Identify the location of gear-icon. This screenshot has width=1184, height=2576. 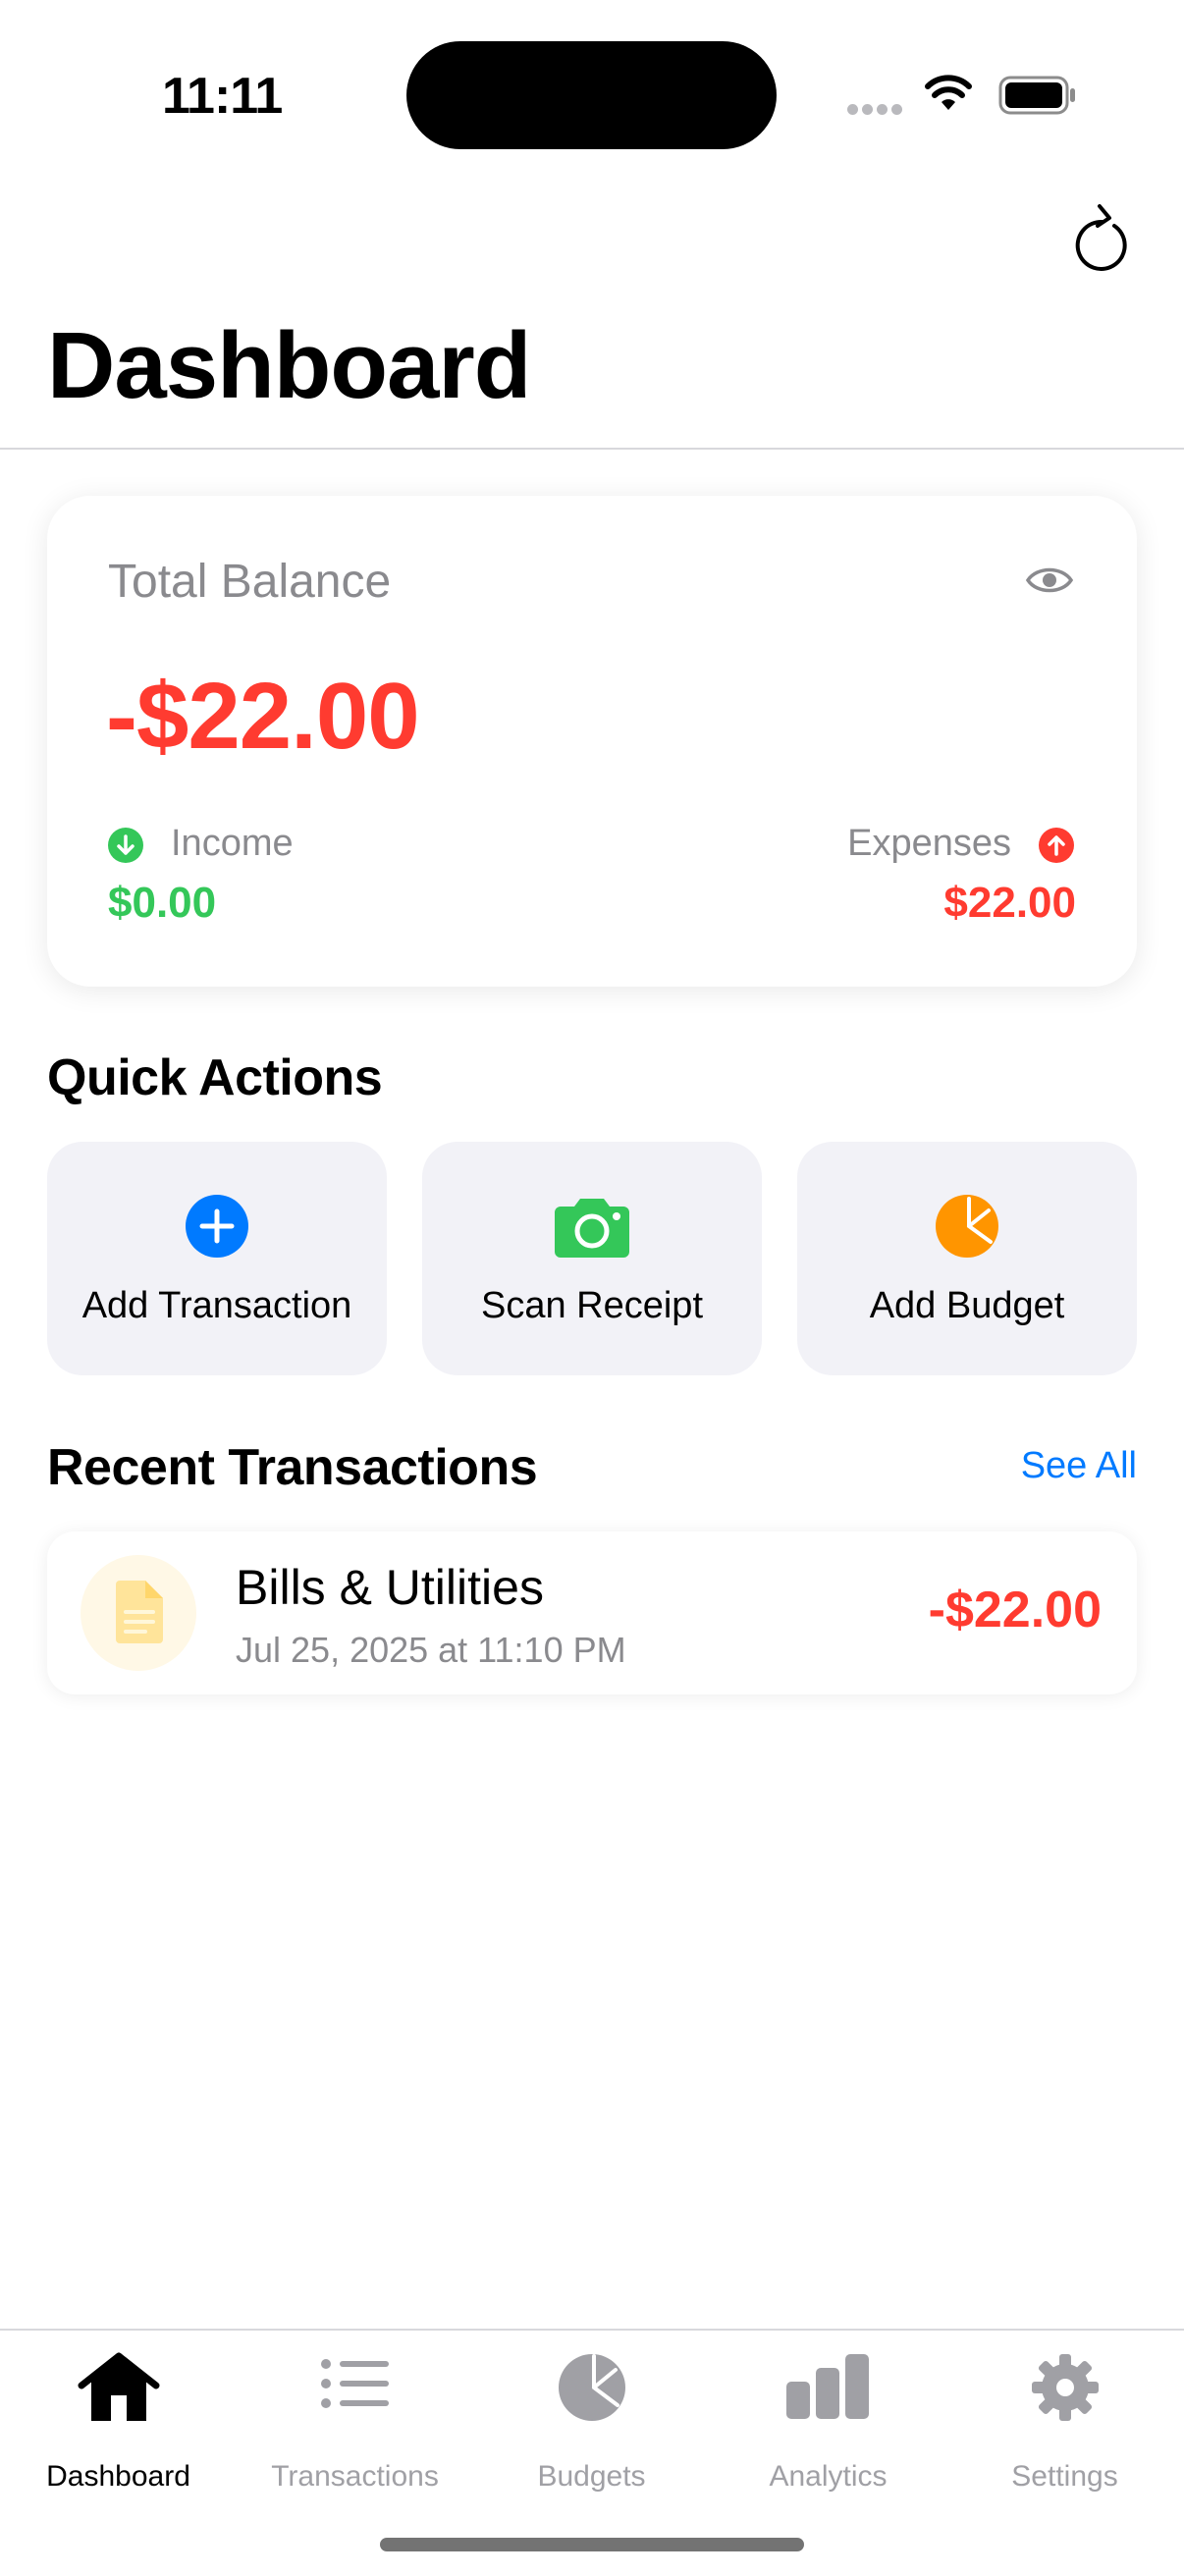
(1065, 2390).